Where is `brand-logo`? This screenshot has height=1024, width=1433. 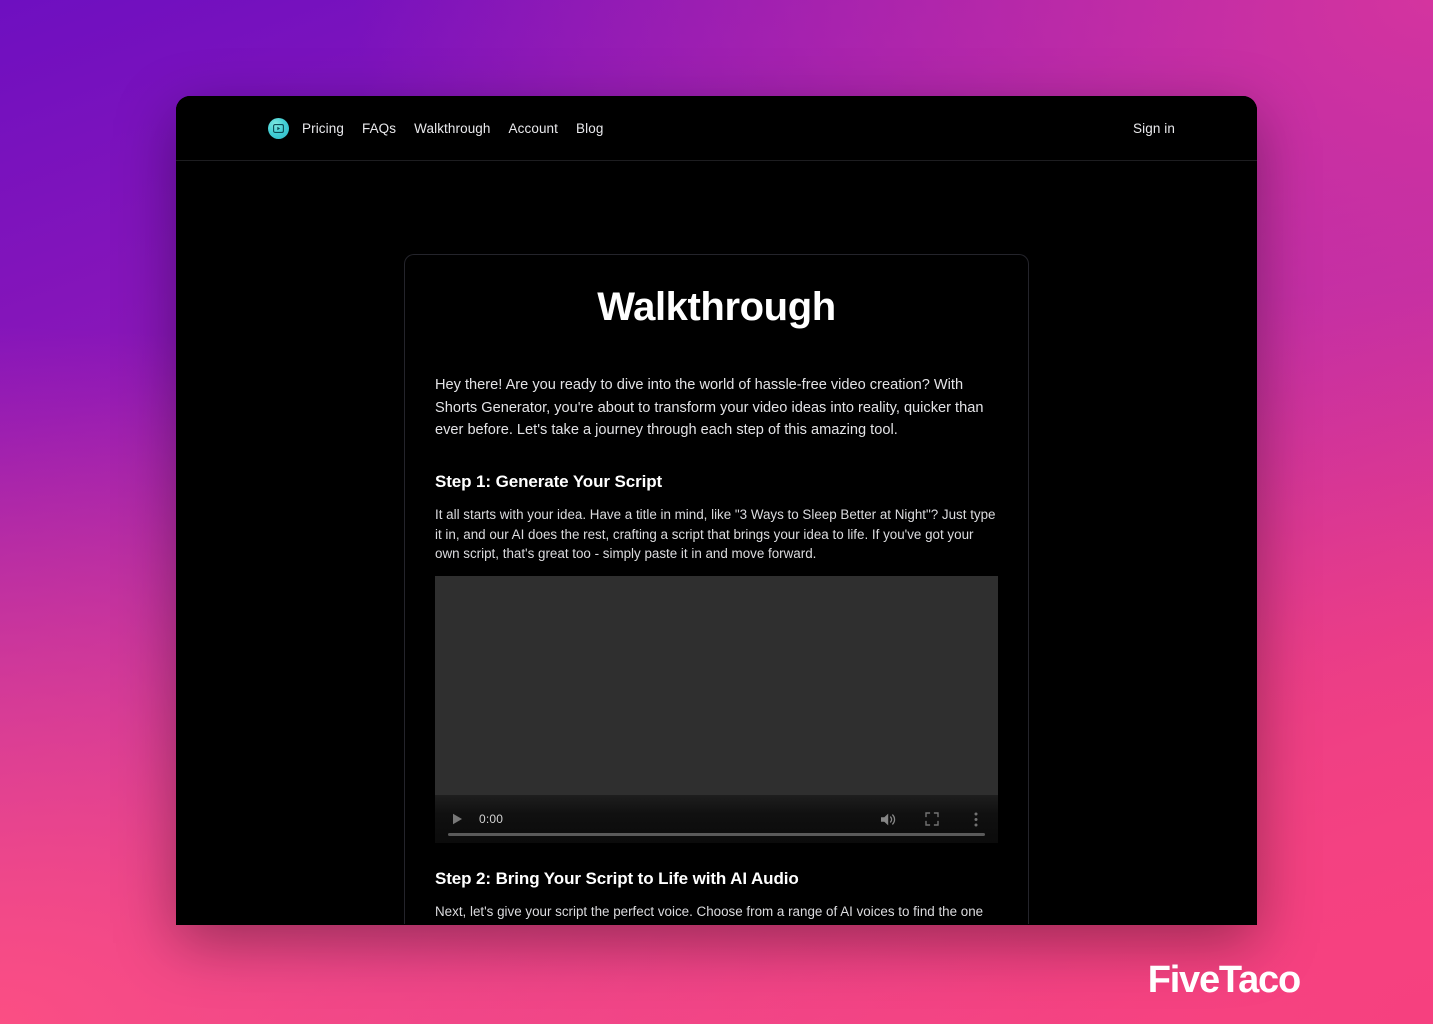
brand-logo is located at coordinates (278, 128).